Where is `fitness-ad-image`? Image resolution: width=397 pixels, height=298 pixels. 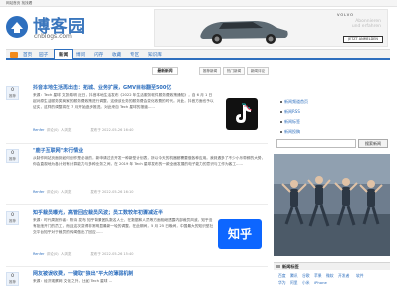
fitness-ad-image is located at coordinates (332, 205).